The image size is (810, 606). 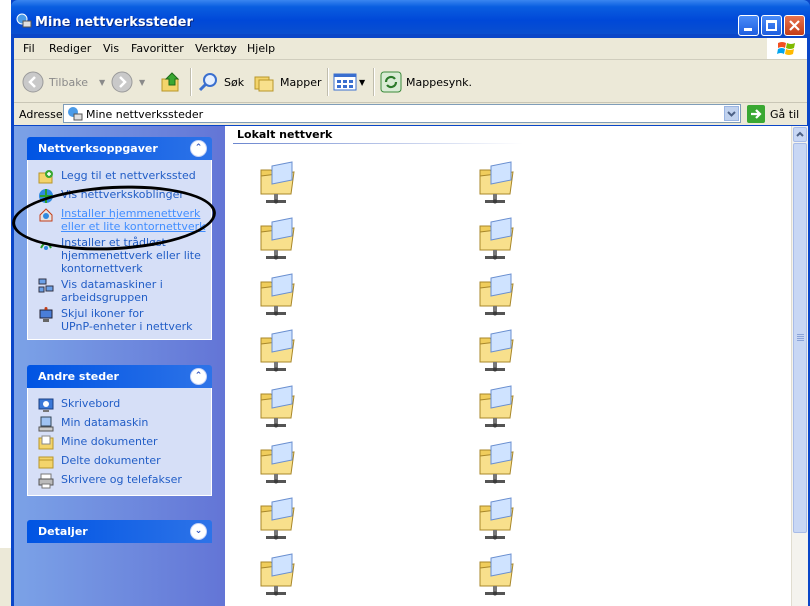 What do you see at coordinates (46, 442) in the screenshot?
I see `my-documents-icon` at bounding box center [46, 442].